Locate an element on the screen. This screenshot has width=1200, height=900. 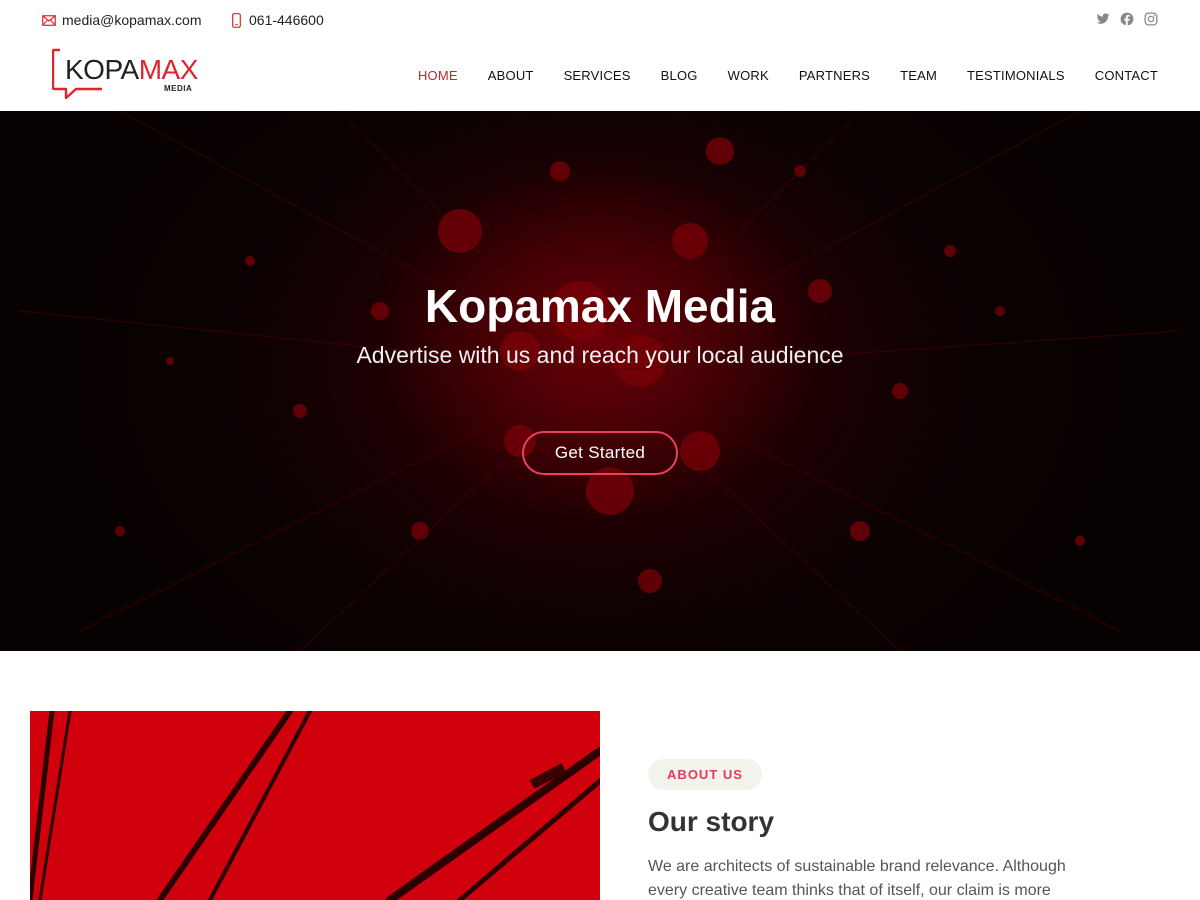
facebook-icon is located at coordinates (1127, 19).